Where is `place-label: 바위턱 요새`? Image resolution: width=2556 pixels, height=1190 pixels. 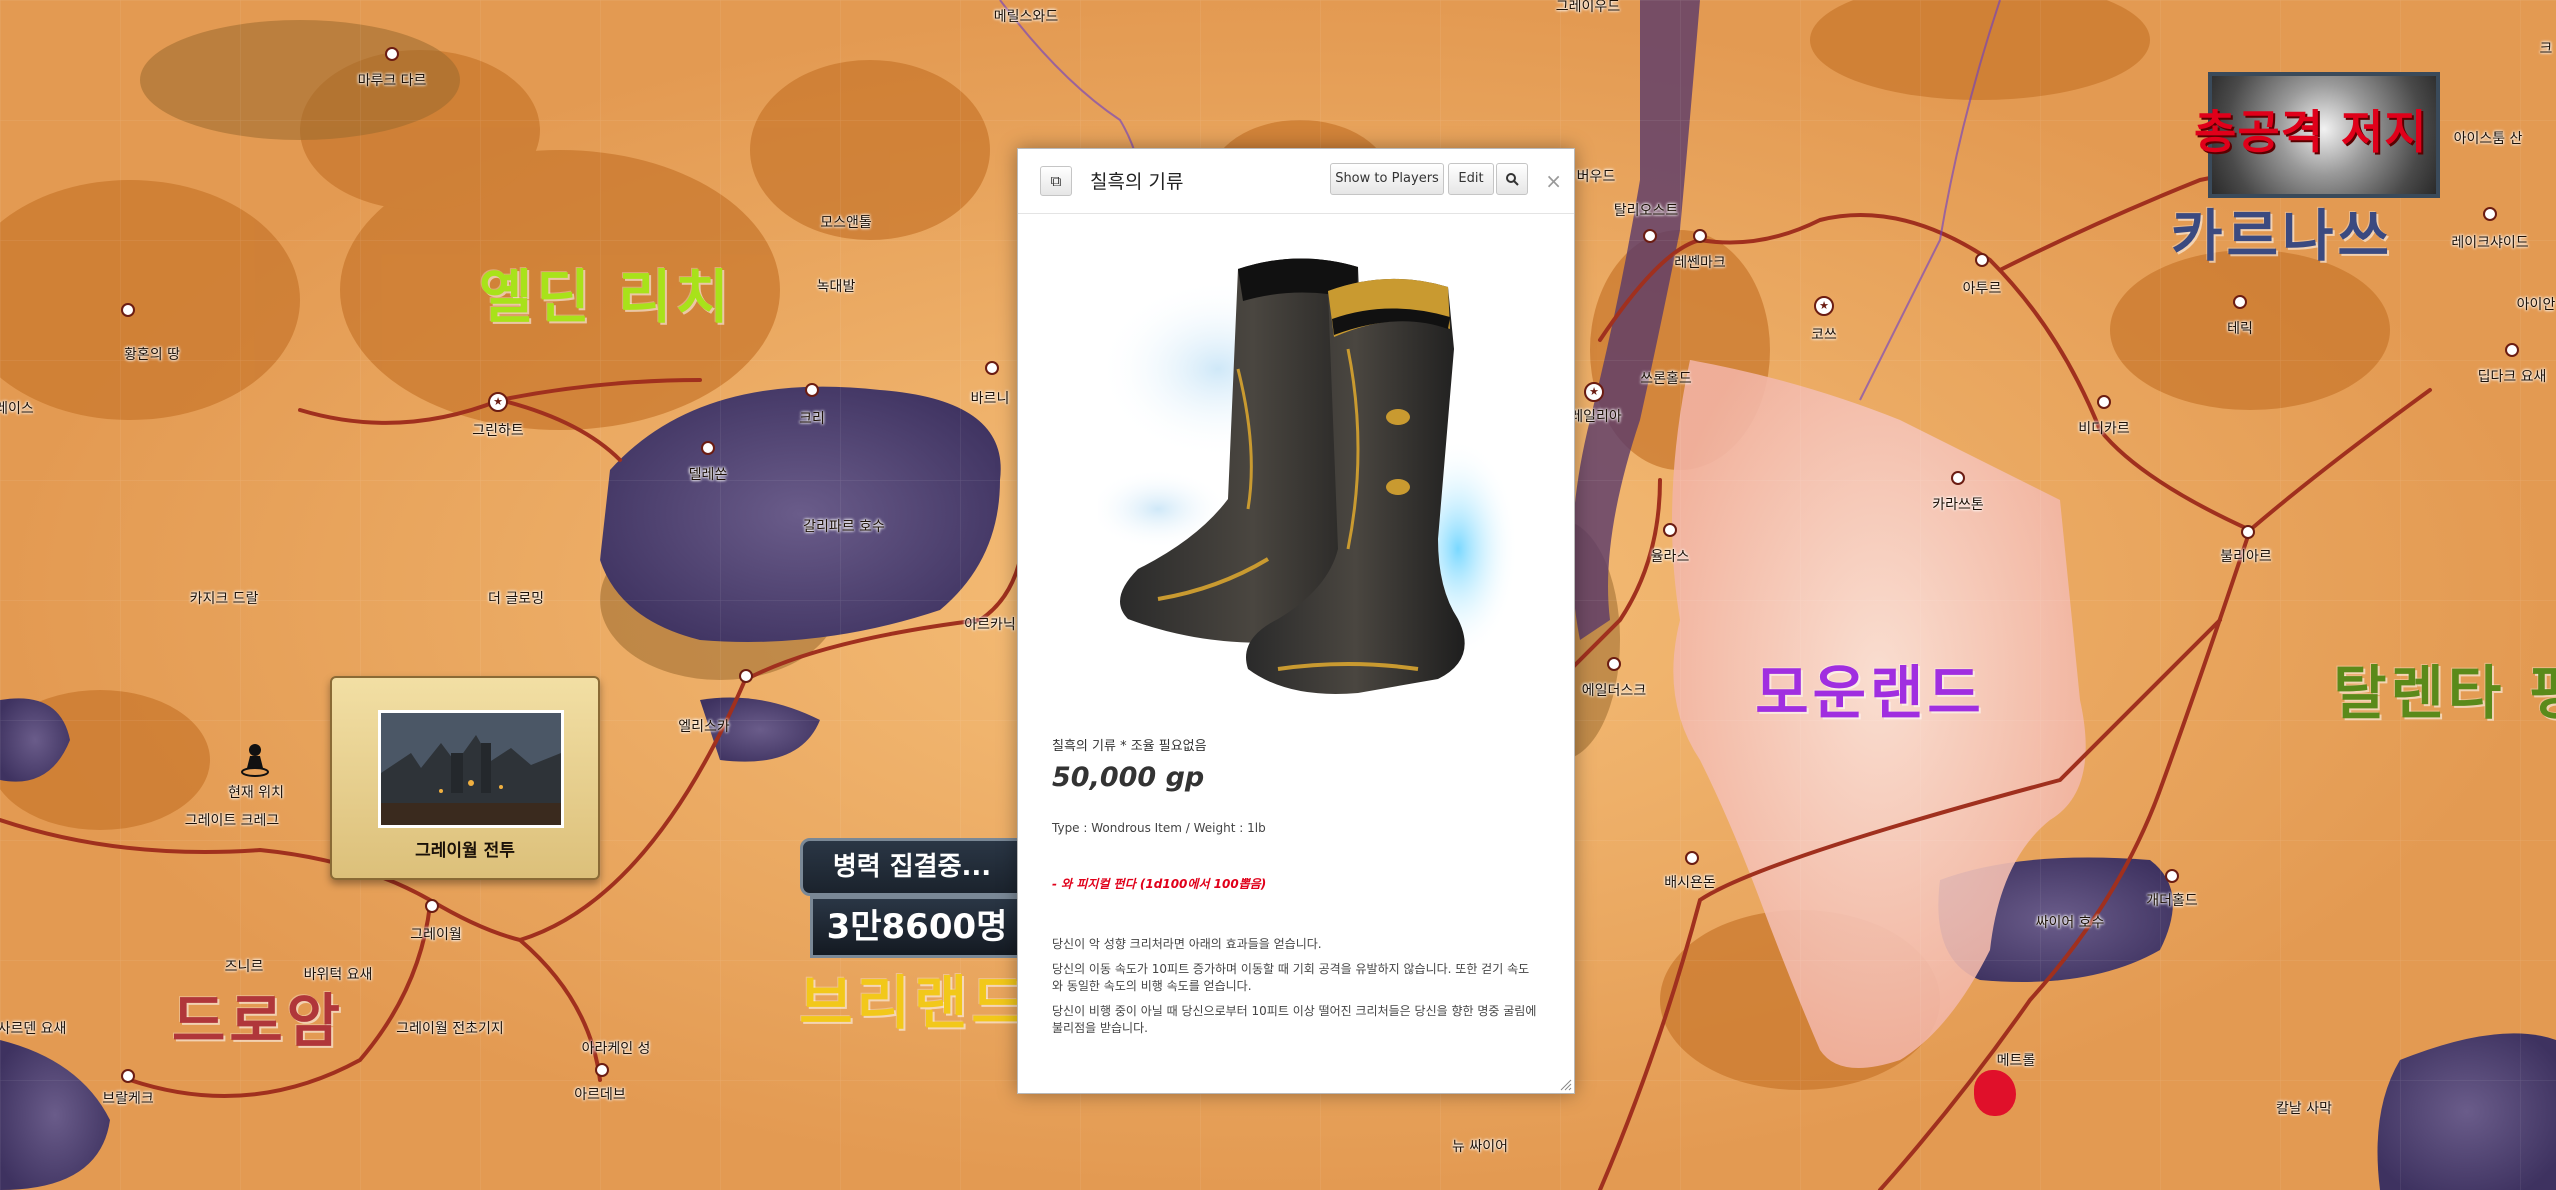
place-label: 바위턱 요새 is located at coordinates (338, 975).